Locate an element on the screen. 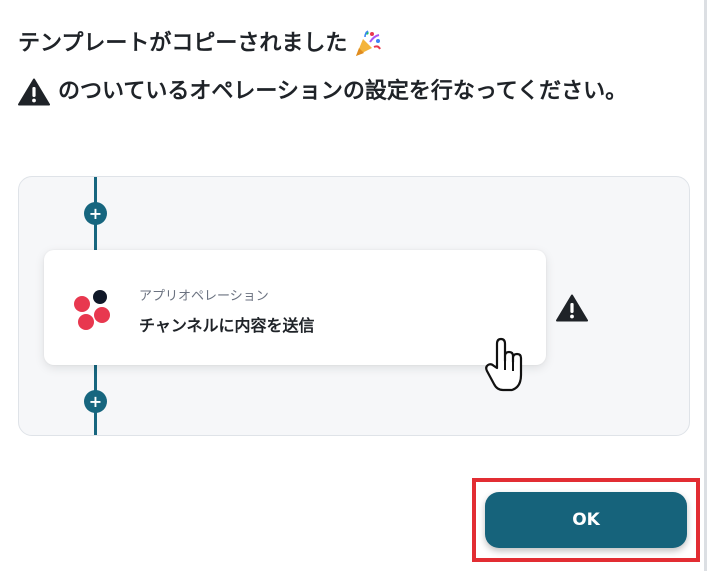 This screenshot has width=707, height=571. dialog-message-line-1: テンプレートがコピーされました is located at coordinates (200, 44).